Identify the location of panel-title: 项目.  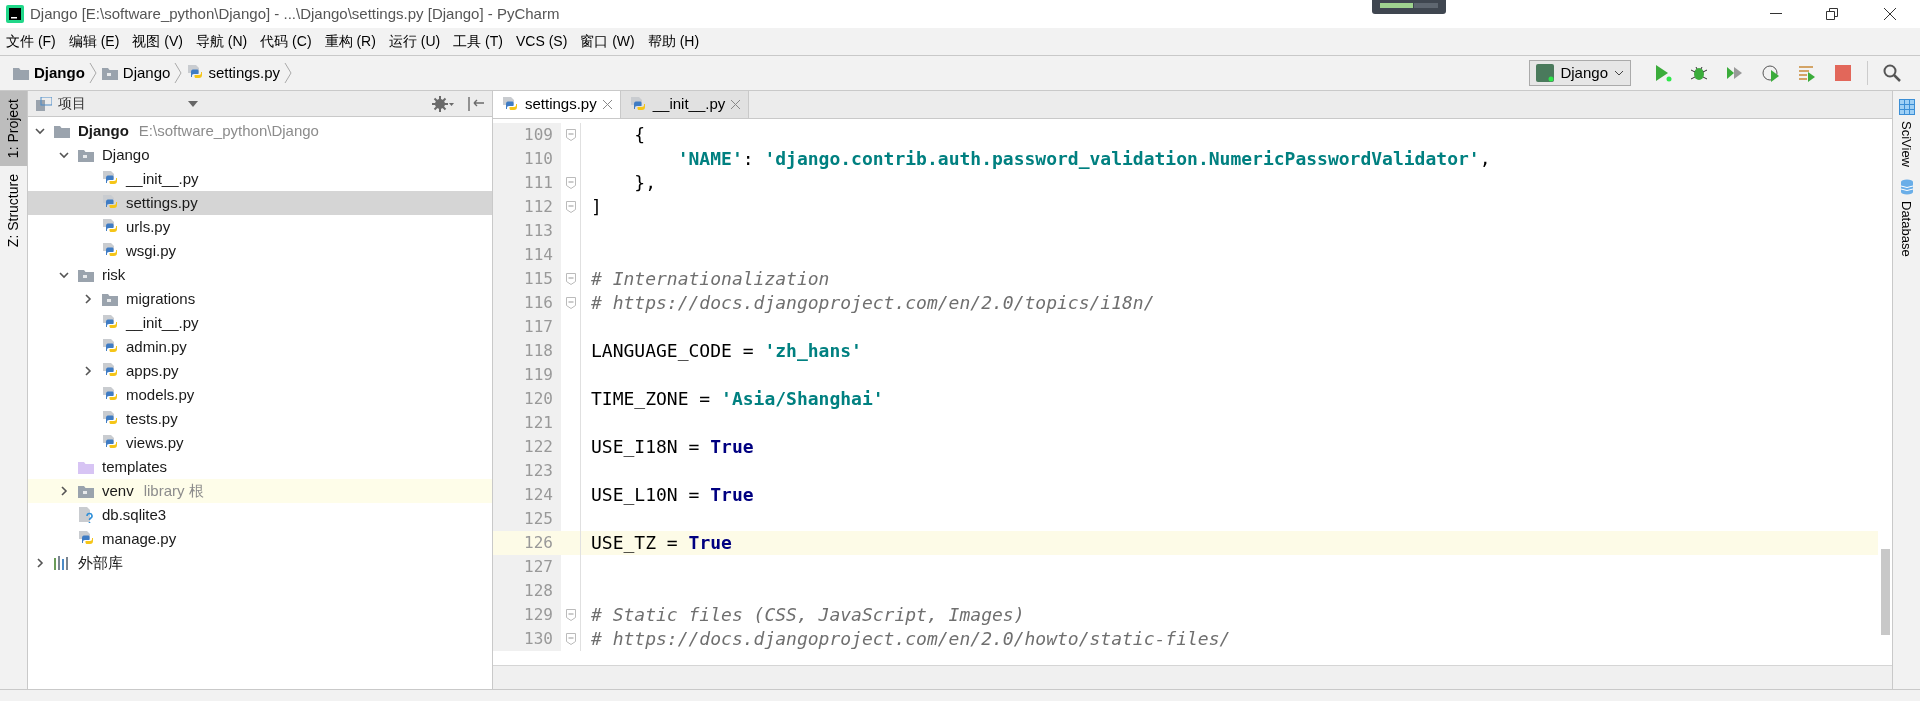
(72, 103).